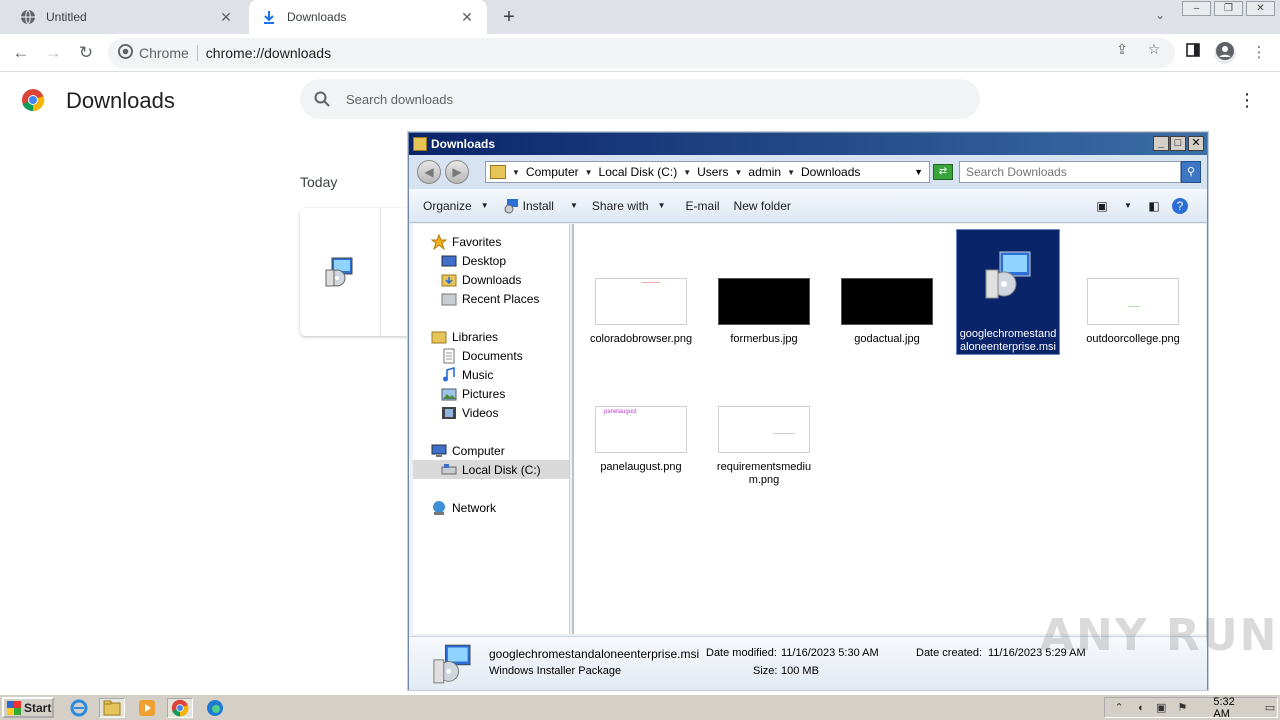 This screenshot has width=1280, height=720. Describe the element at coordinates (180, 708) in the screenshot. I see `chrome-taskbar-icon` at that location.